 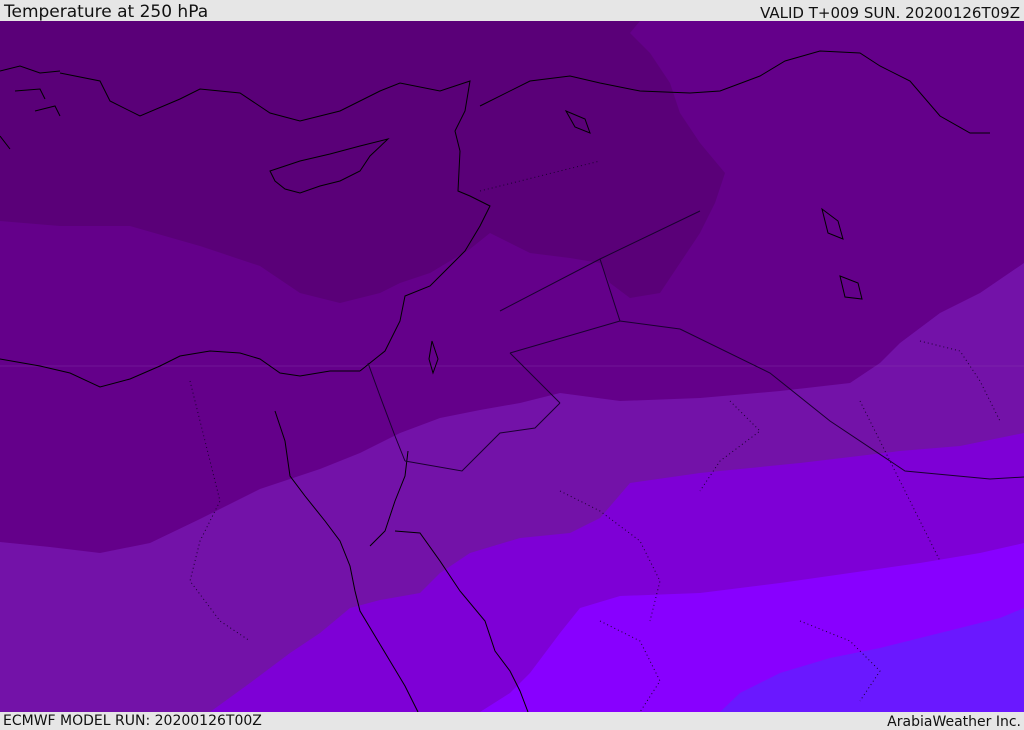 I want to click on model-run-label: ECMWF MODEL RUN: 20200126T00Z, so click(x=132, y=721).